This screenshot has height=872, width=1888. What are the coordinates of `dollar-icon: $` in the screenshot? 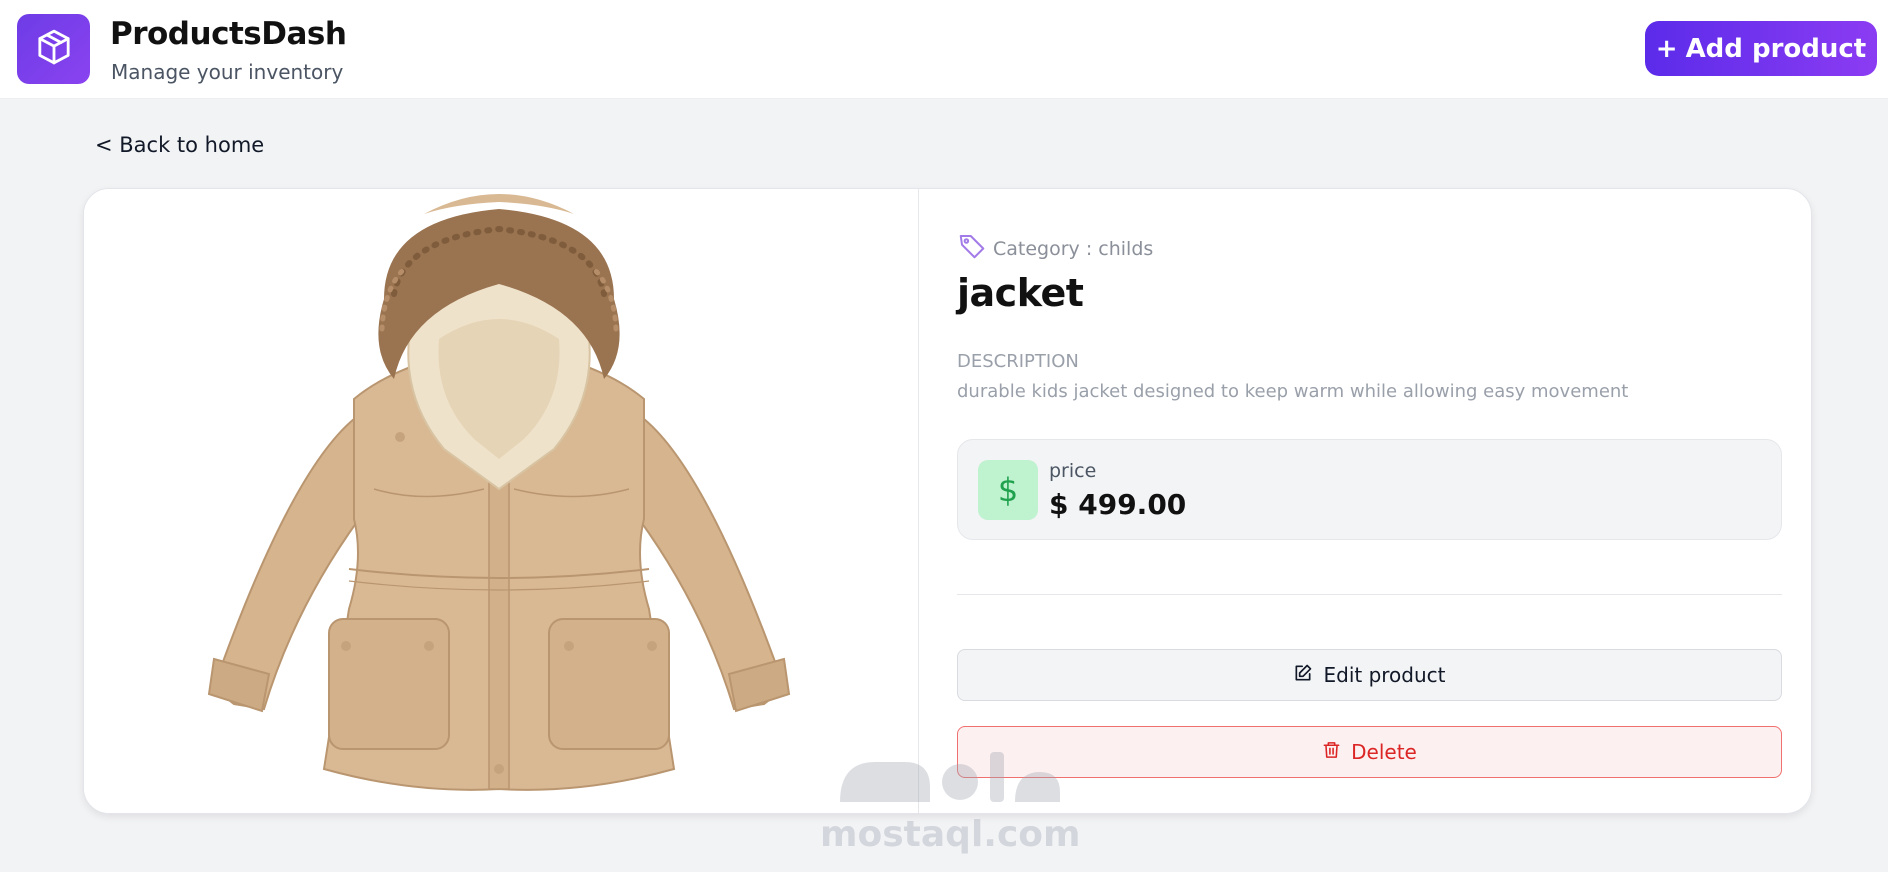 It's located at (1008, 490).